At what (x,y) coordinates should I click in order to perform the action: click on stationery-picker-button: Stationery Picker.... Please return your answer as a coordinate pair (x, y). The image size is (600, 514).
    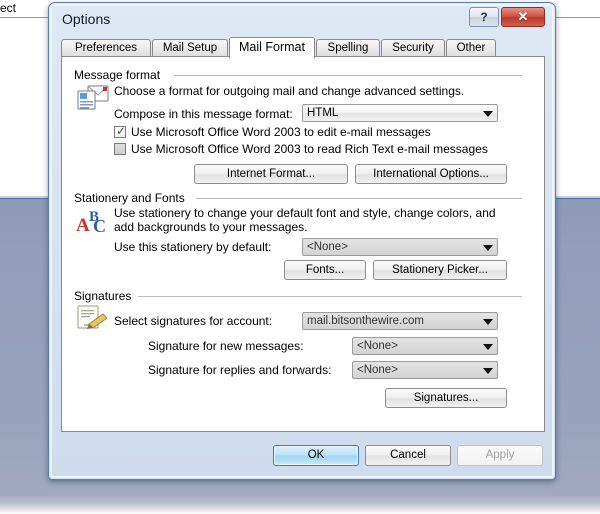
    Looking at the image, I should click on (440, 270).